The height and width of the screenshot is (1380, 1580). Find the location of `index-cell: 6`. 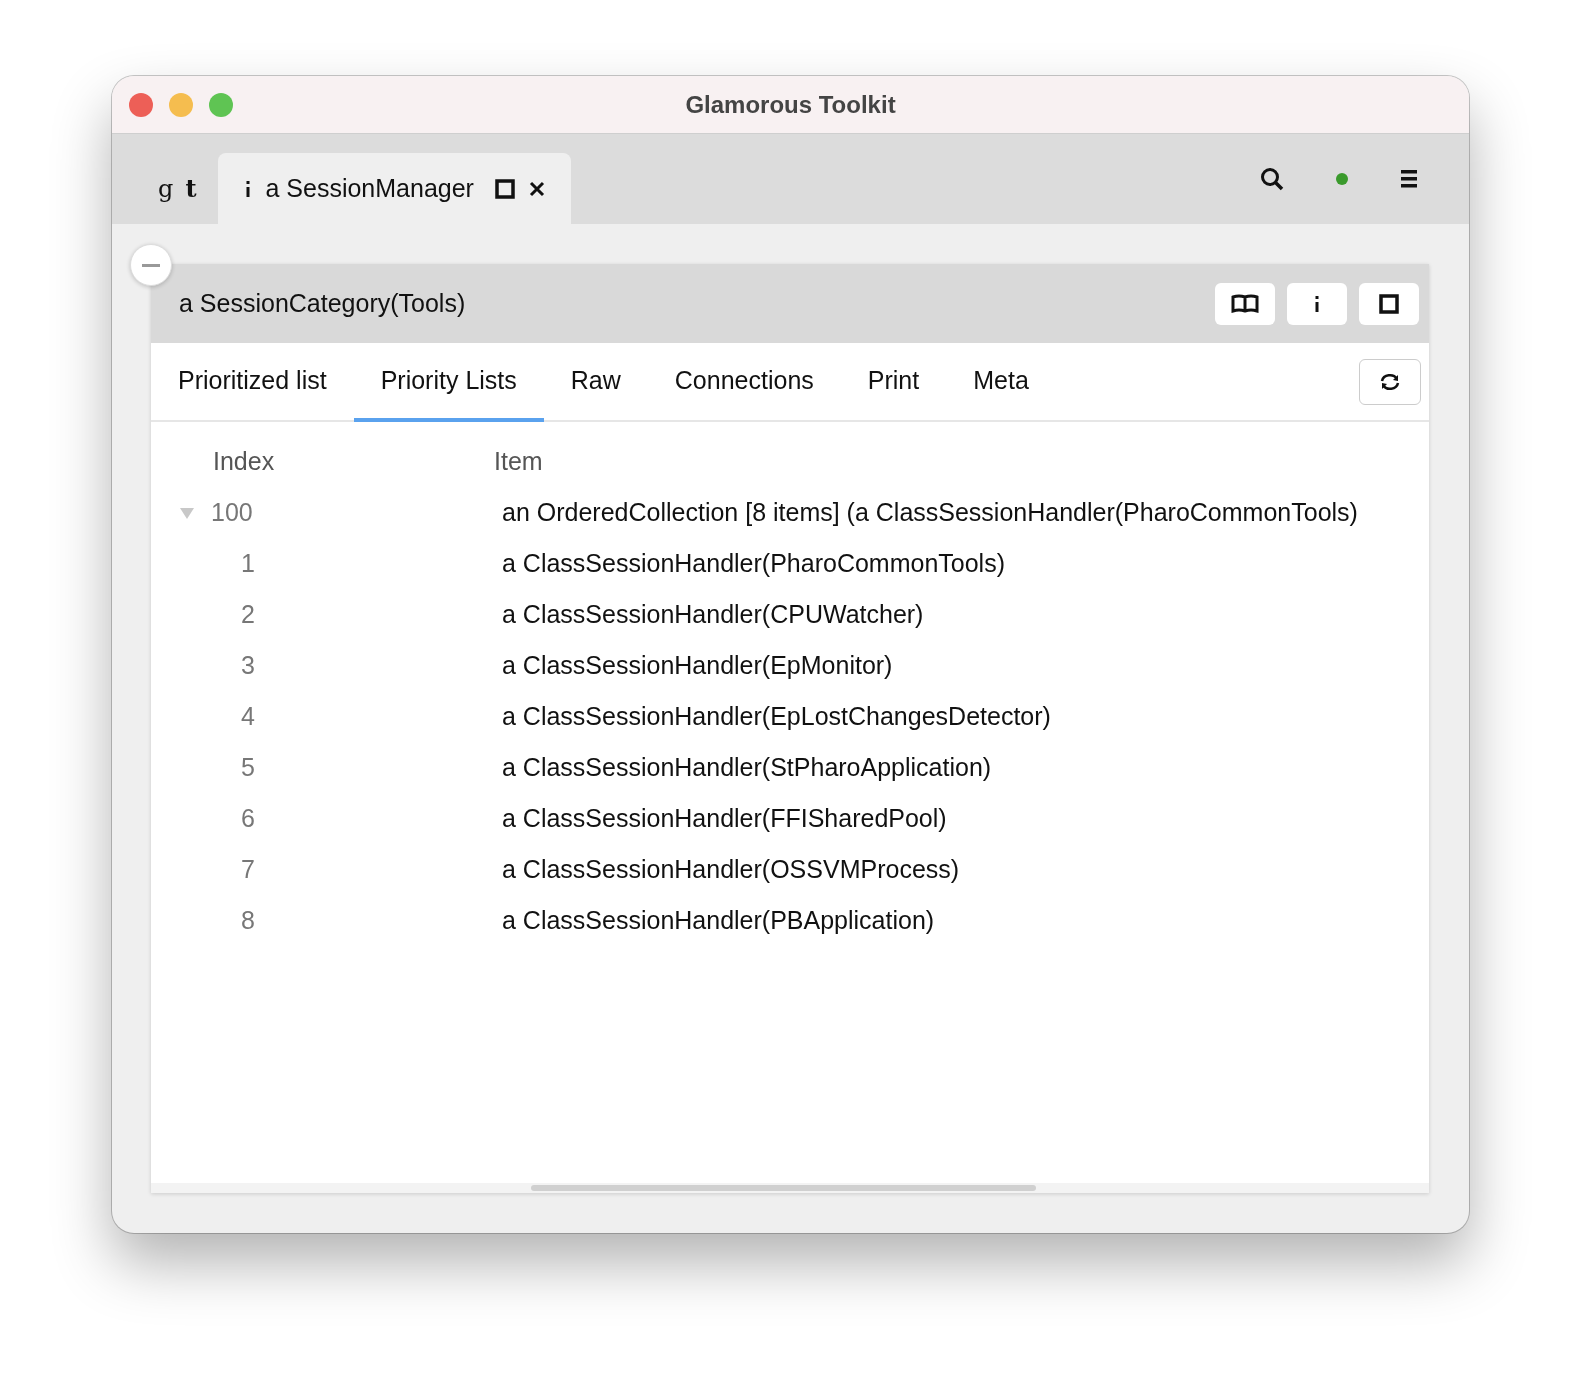

index-cell: 6 is located at coordinates (248, 818).